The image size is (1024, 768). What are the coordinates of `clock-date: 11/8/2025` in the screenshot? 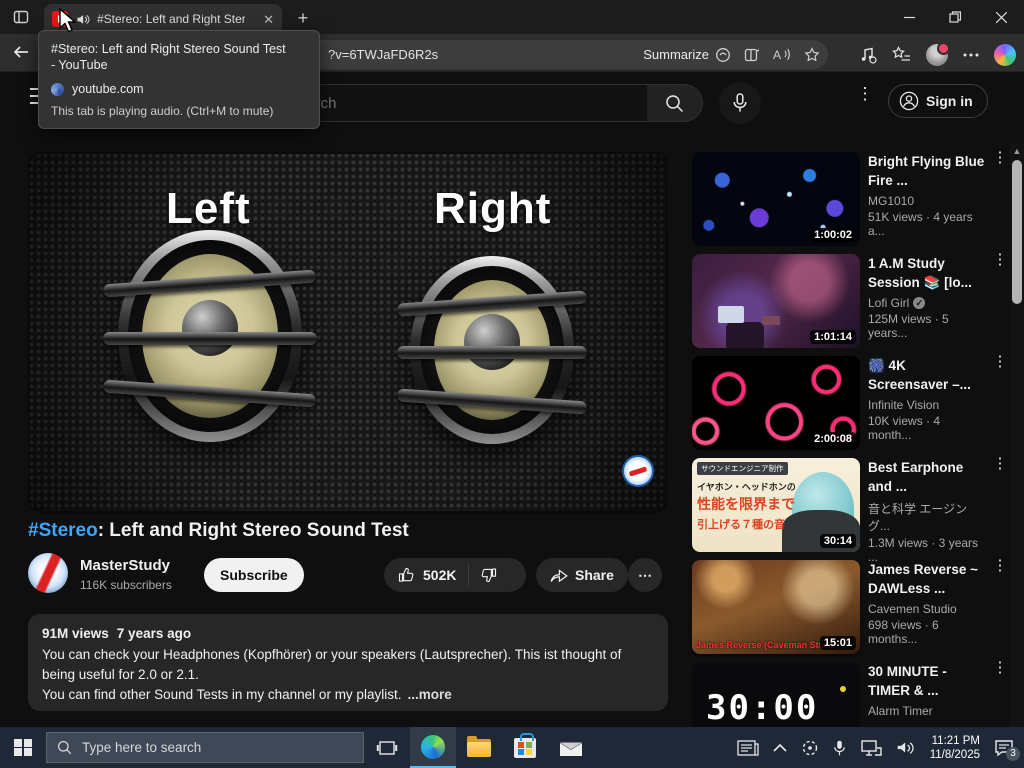 It's located at (954, 754).